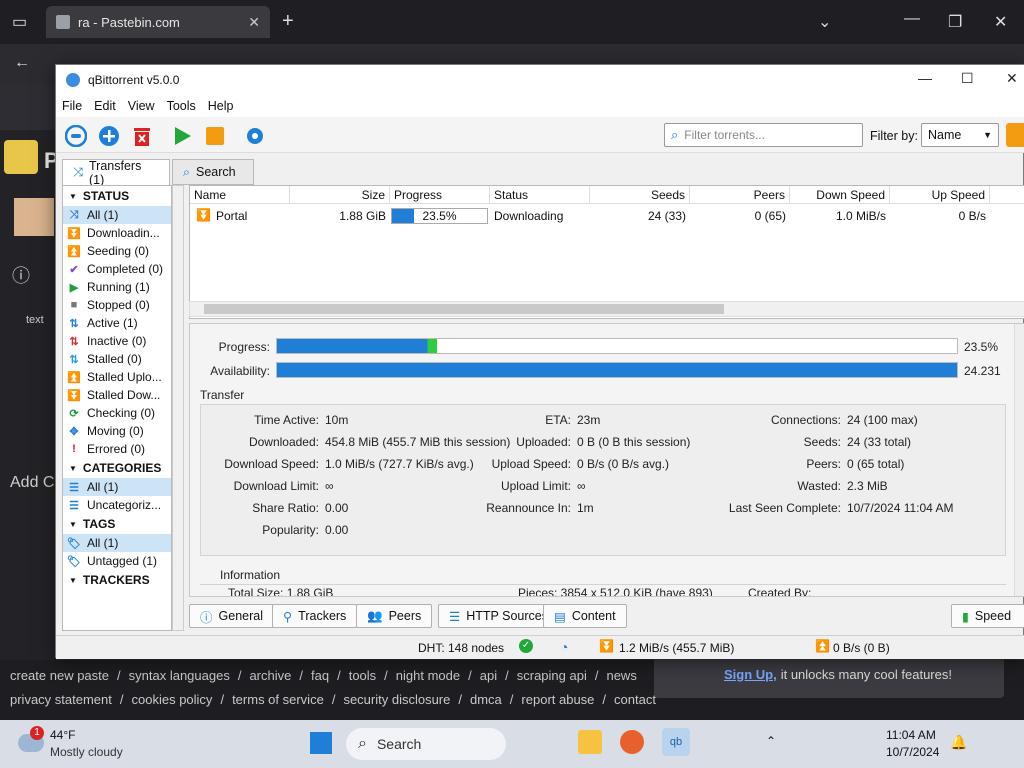  What do you see at coordinates (440, 195) in the screenshot?
I see `col-progress: Progress` at bounding box center [440, 195].